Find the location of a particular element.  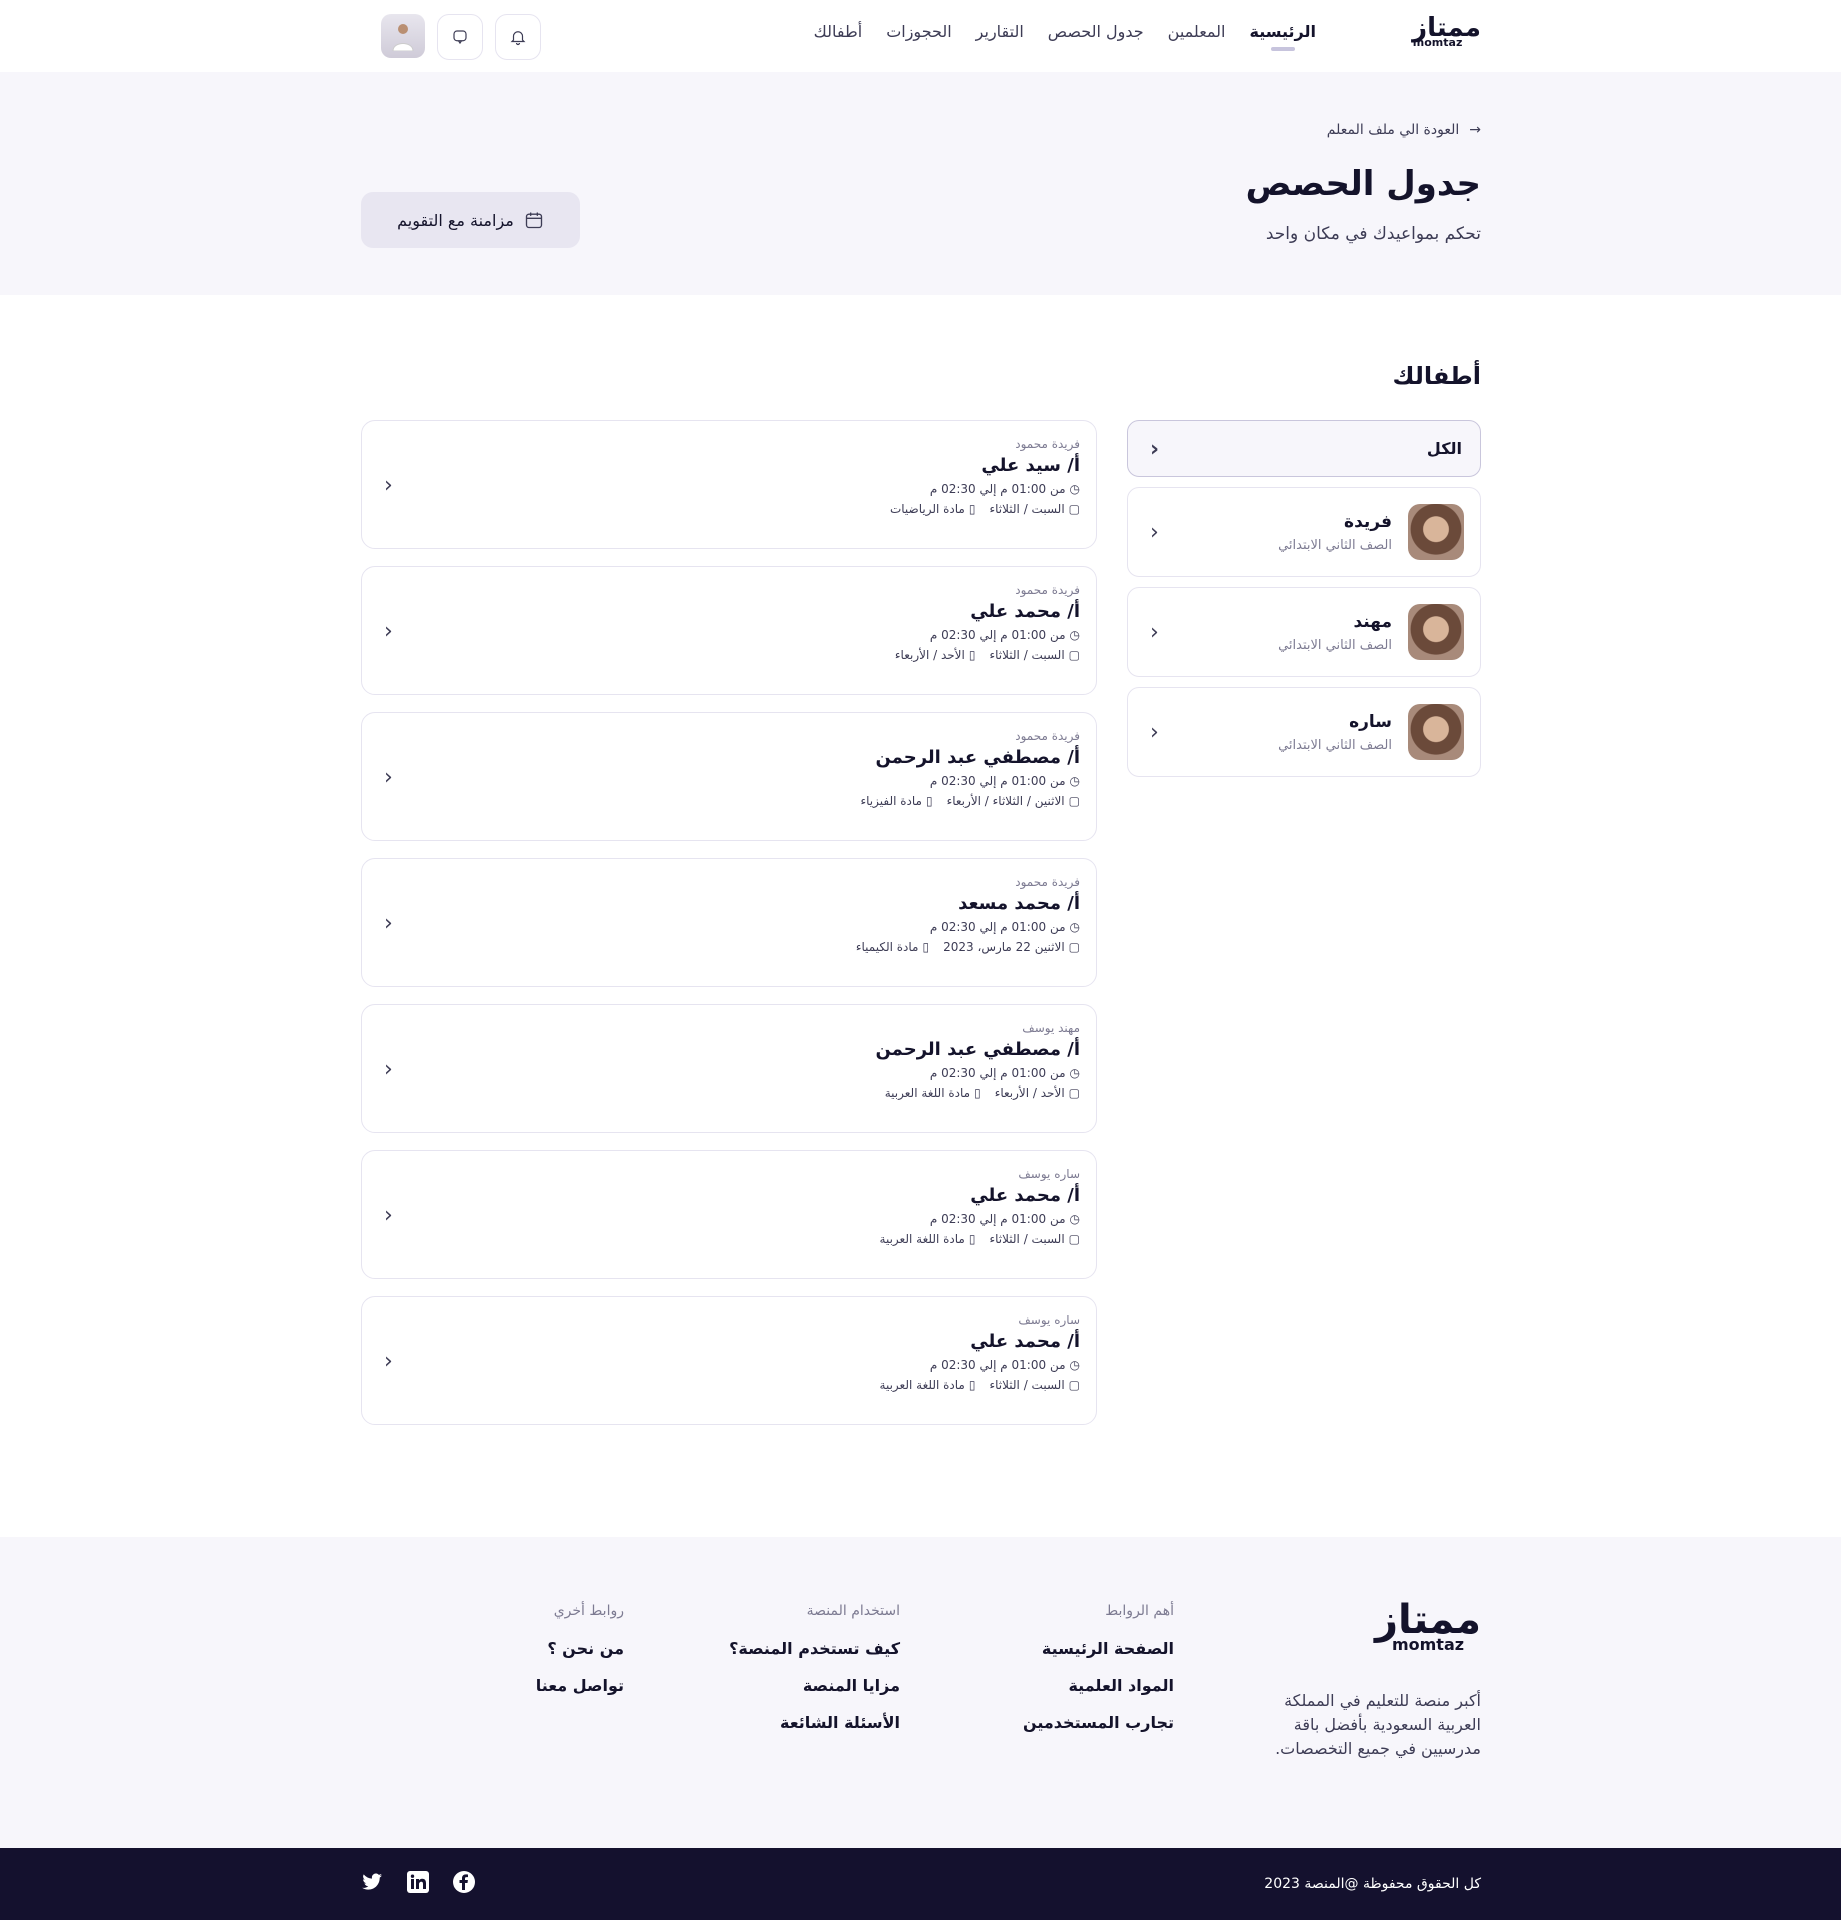

copyright-bar: كل الحقوق محفوظة @المنصة 2023 is located at coordinates (920, 1884).